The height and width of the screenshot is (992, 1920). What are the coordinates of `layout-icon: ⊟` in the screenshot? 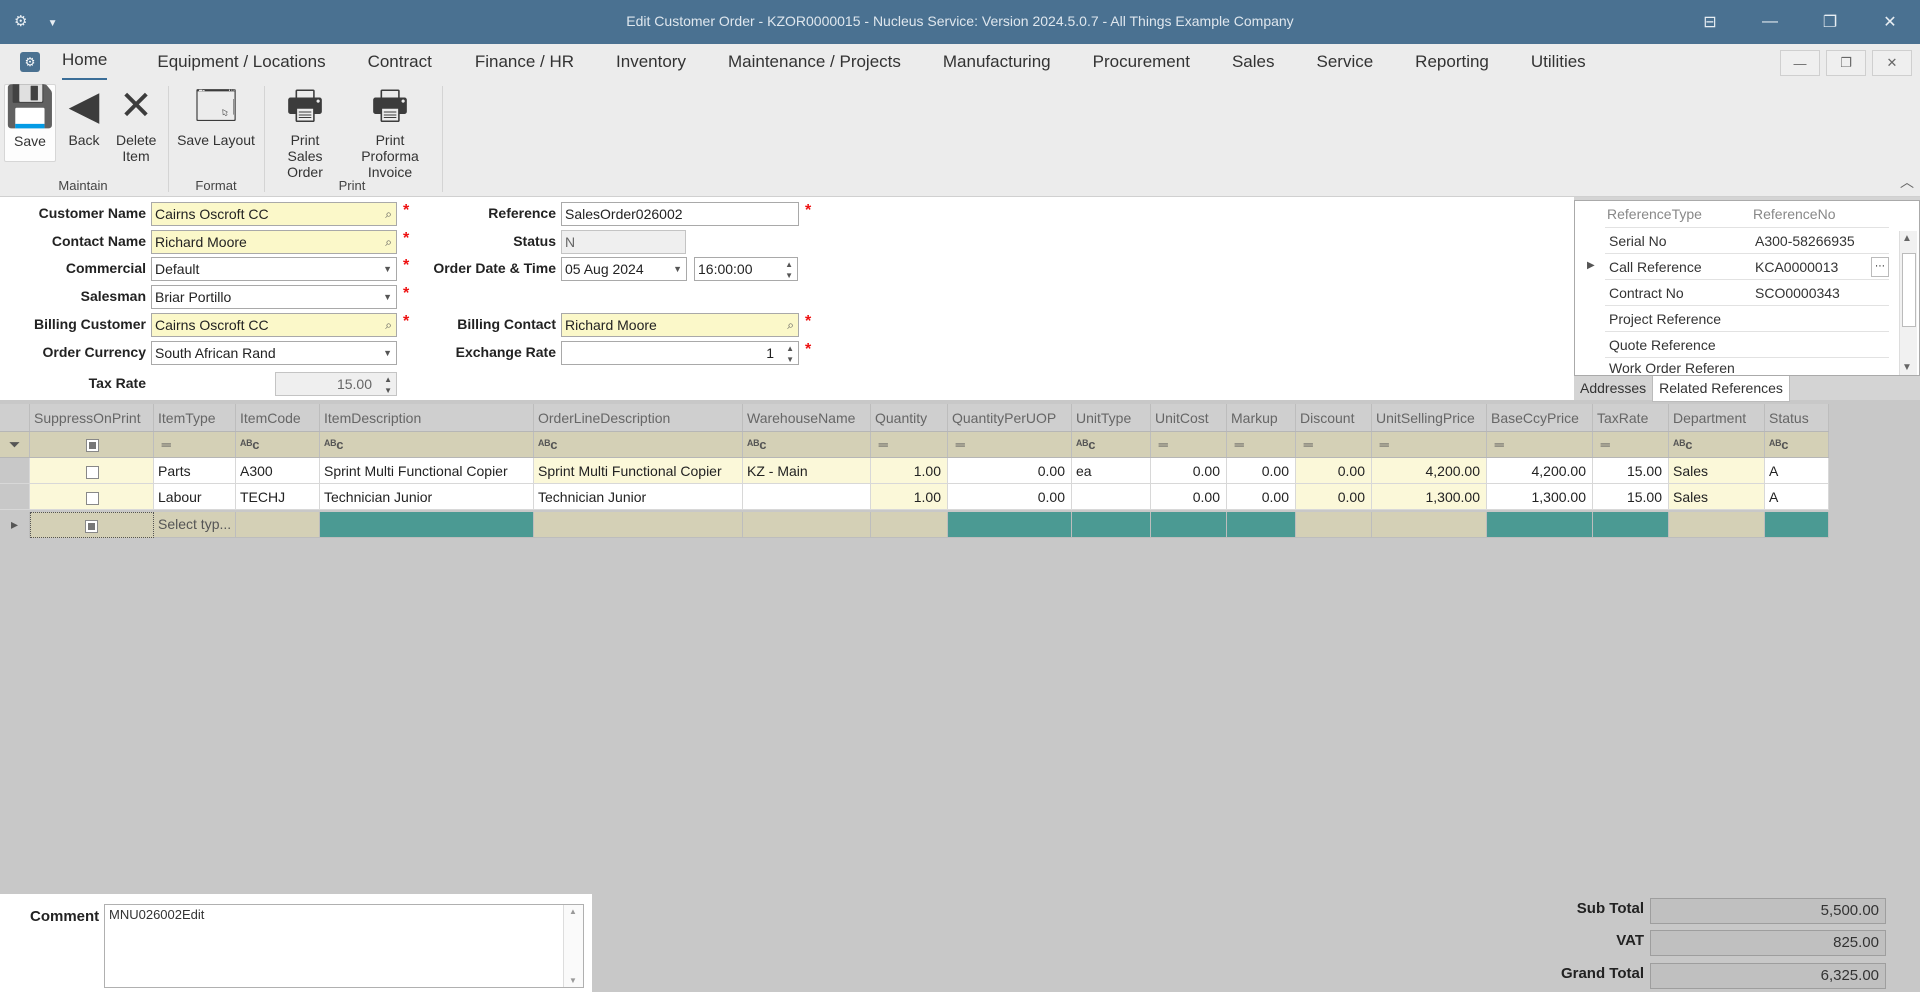 It's located at (1710, 22).